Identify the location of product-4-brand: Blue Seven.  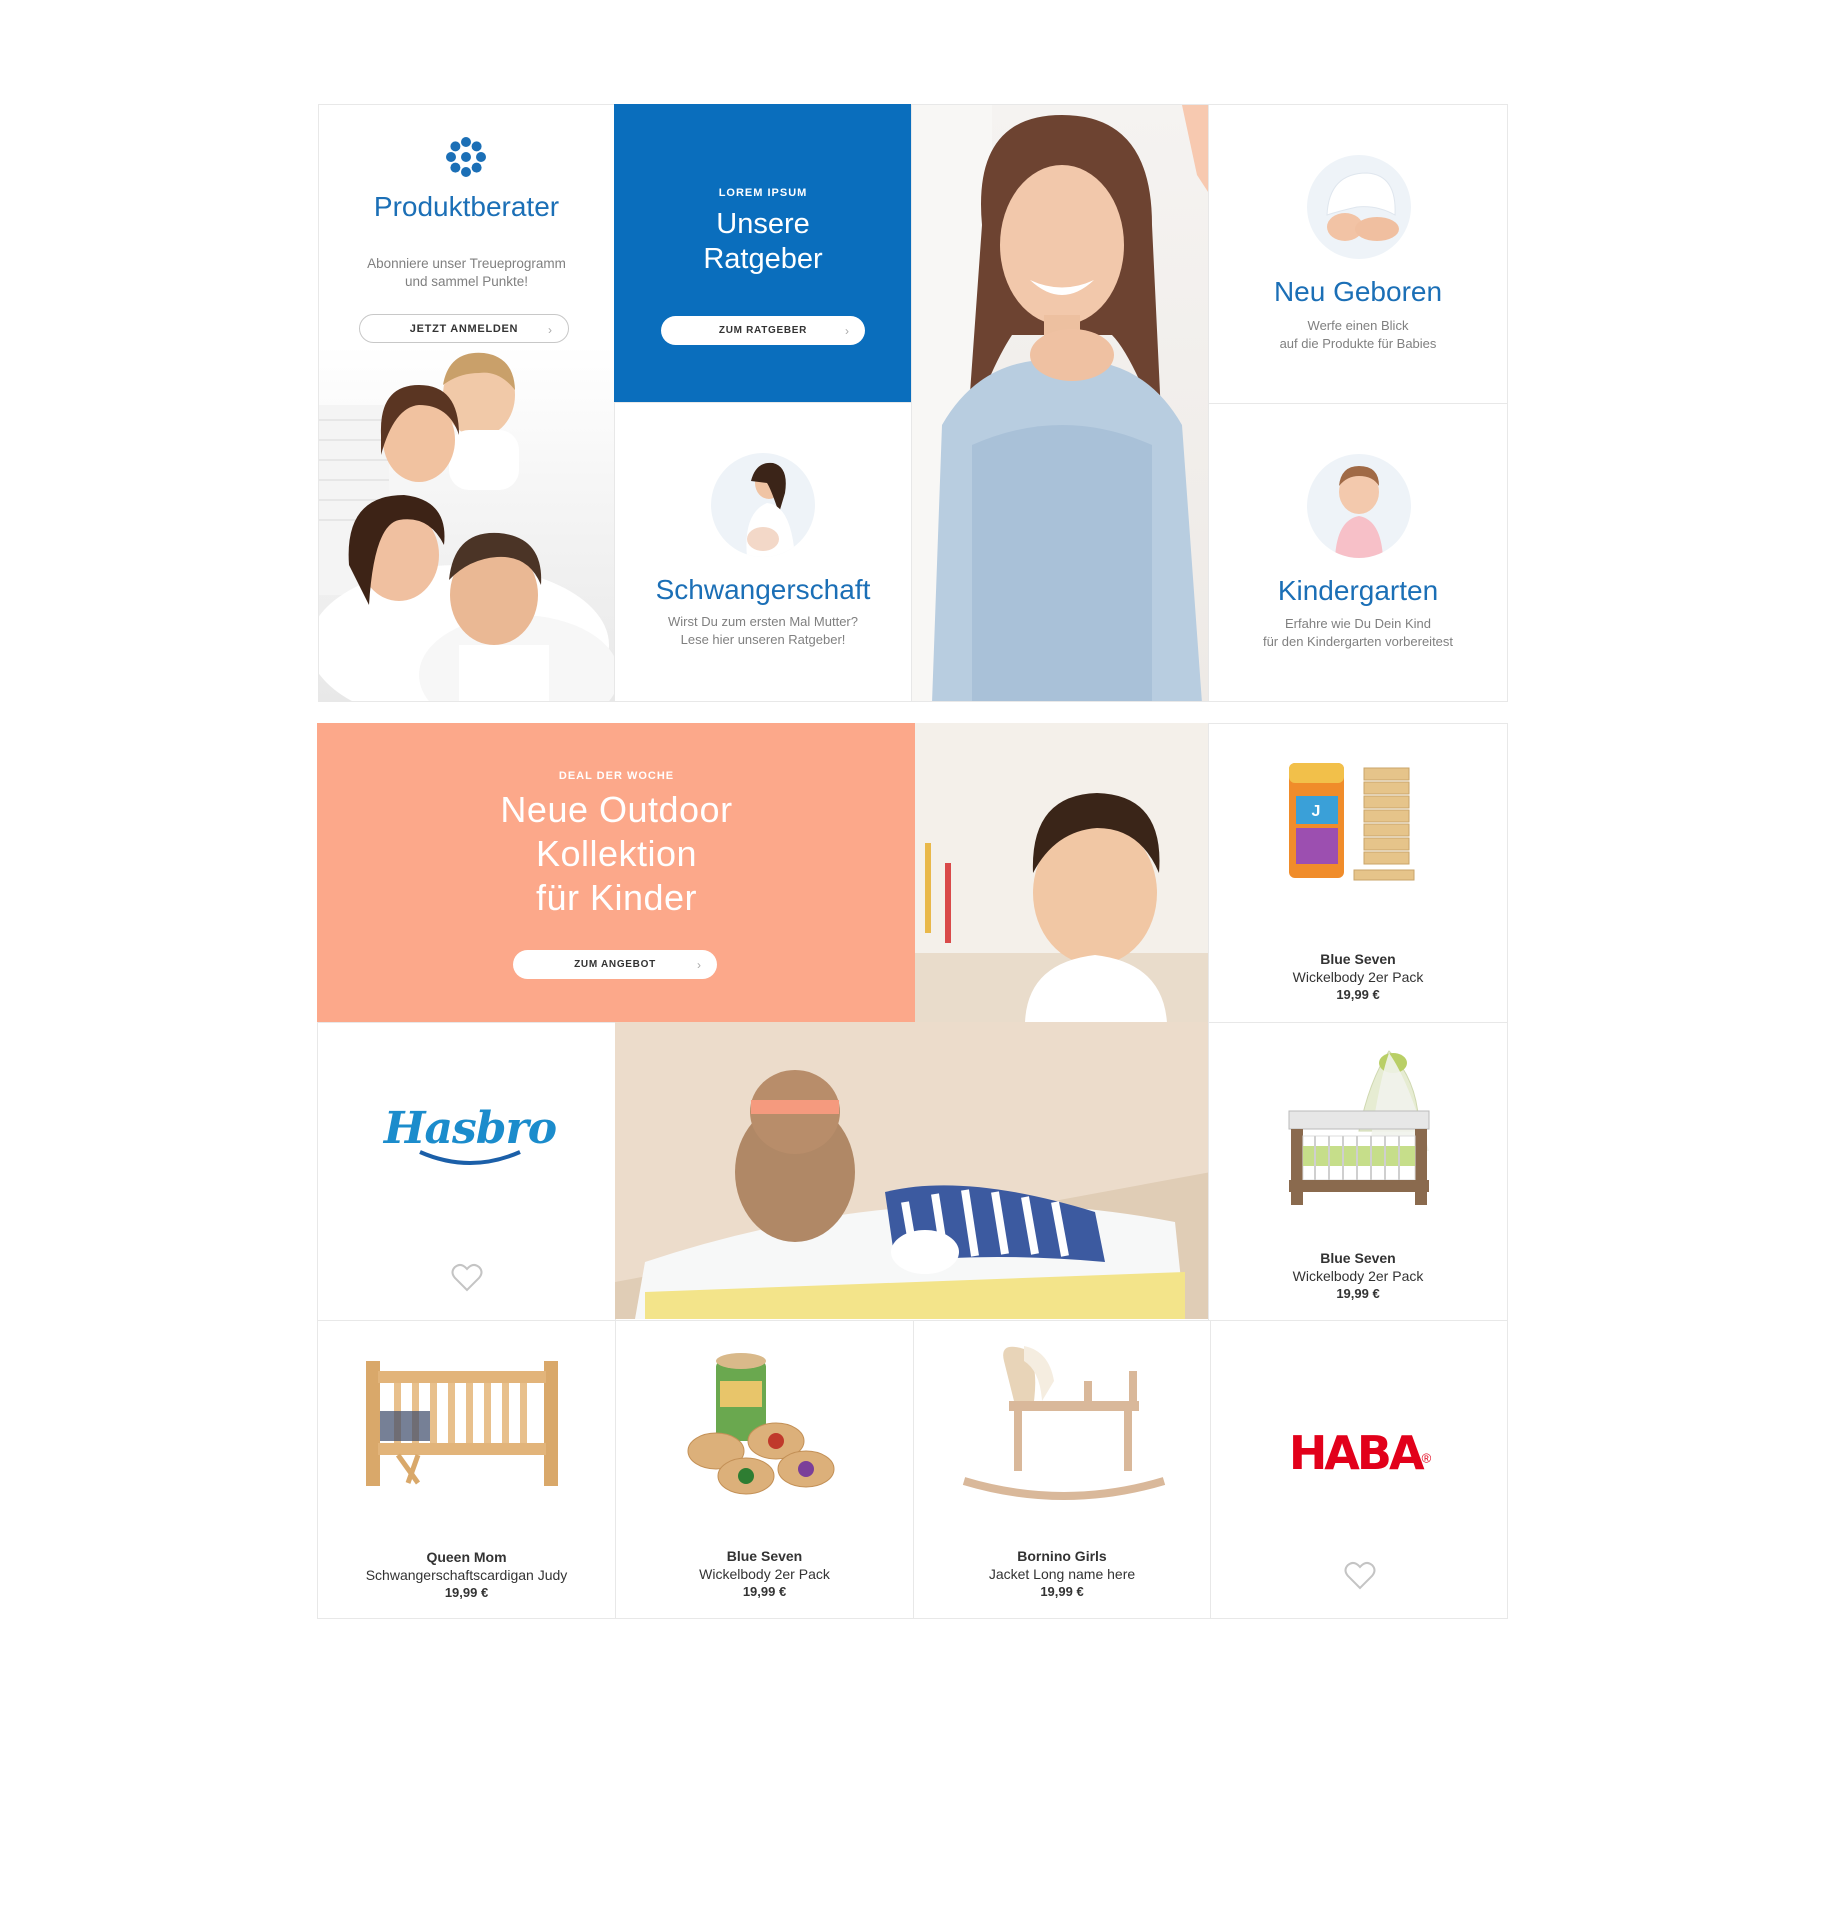
(764, 1556).